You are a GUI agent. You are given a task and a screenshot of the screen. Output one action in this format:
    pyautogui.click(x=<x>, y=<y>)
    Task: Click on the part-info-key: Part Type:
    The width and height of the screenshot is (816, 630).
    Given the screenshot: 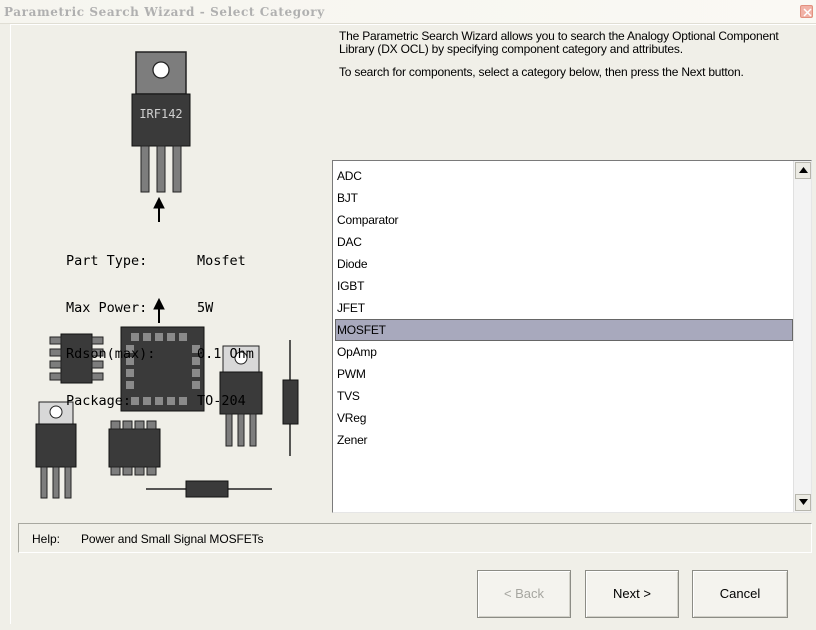 What is the action you would take?
    pyautogui.click(x=107, y=261)
    